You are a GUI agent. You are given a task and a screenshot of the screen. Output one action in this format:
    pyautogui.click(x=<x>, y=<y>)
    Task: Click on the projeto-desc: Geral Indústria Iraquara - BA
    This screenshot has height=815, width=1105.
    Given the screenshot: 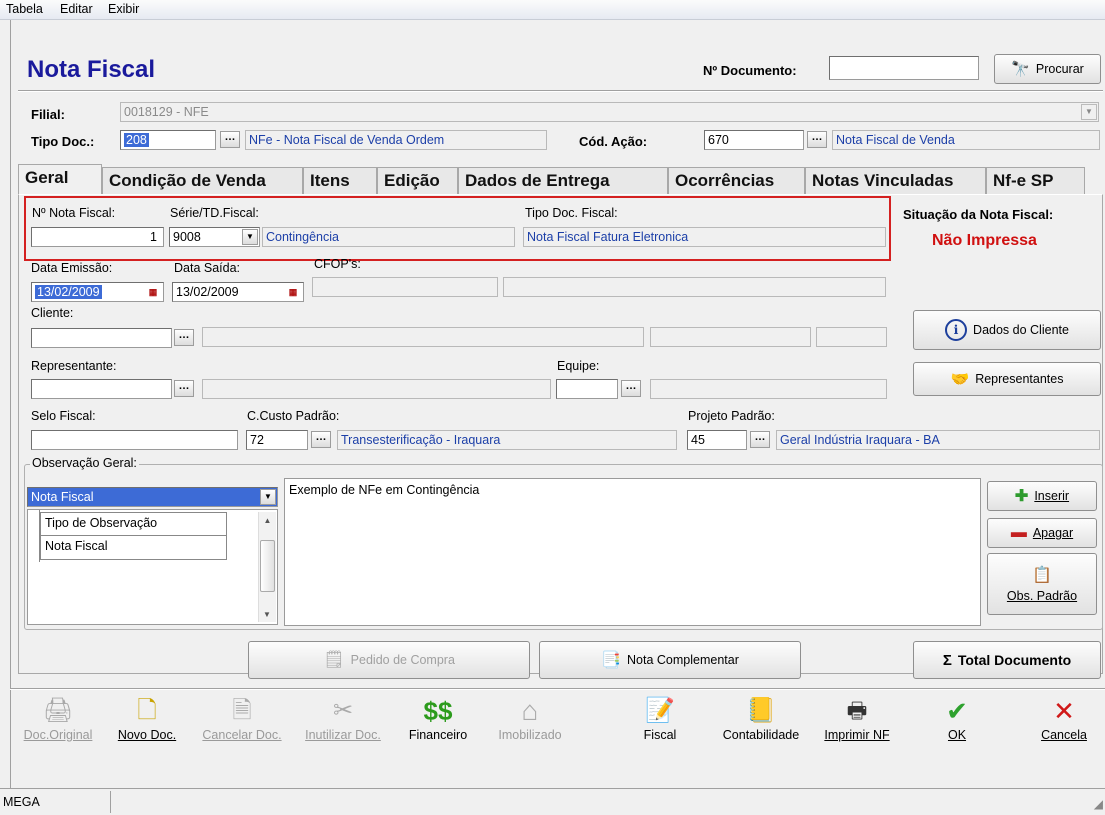 What is the action you would take?
    pyautogui.click(x=938, y=440)
    